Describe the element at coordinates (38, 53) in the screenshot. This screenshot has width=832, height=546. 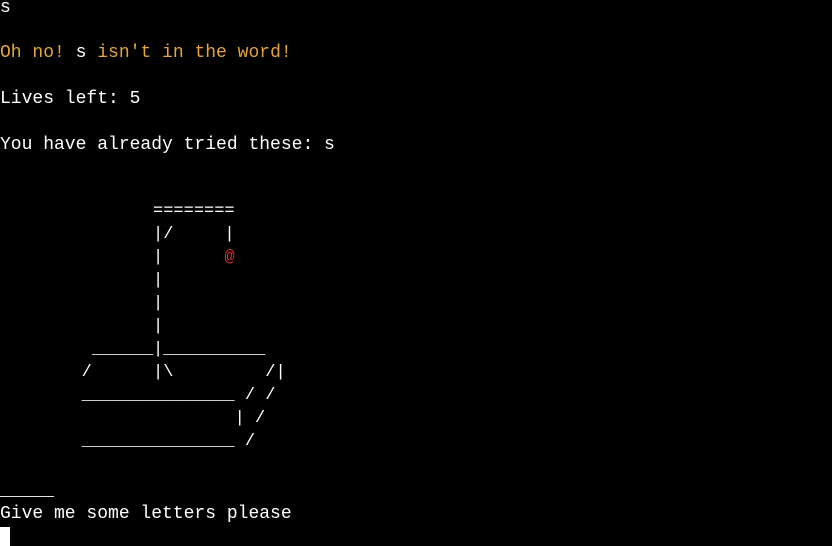
I see `feedback-prefix: Oh no!` at that location.